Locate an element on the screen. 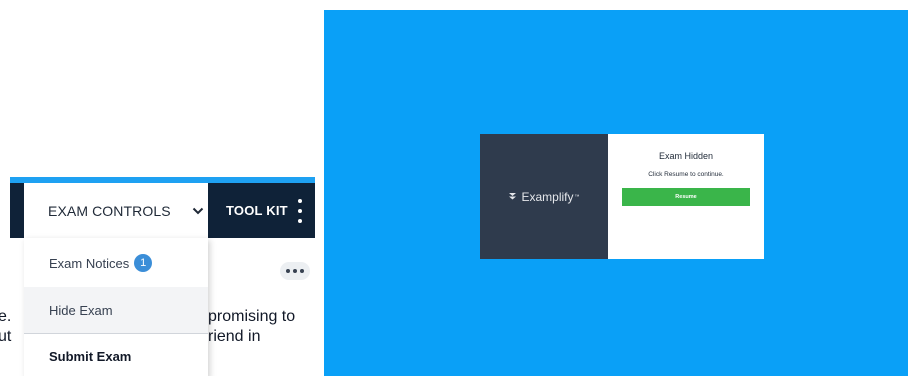 The image size is (908, 376). menu-item-exam-notices: Exam Notices 1 is located at coordinates (116, 263).